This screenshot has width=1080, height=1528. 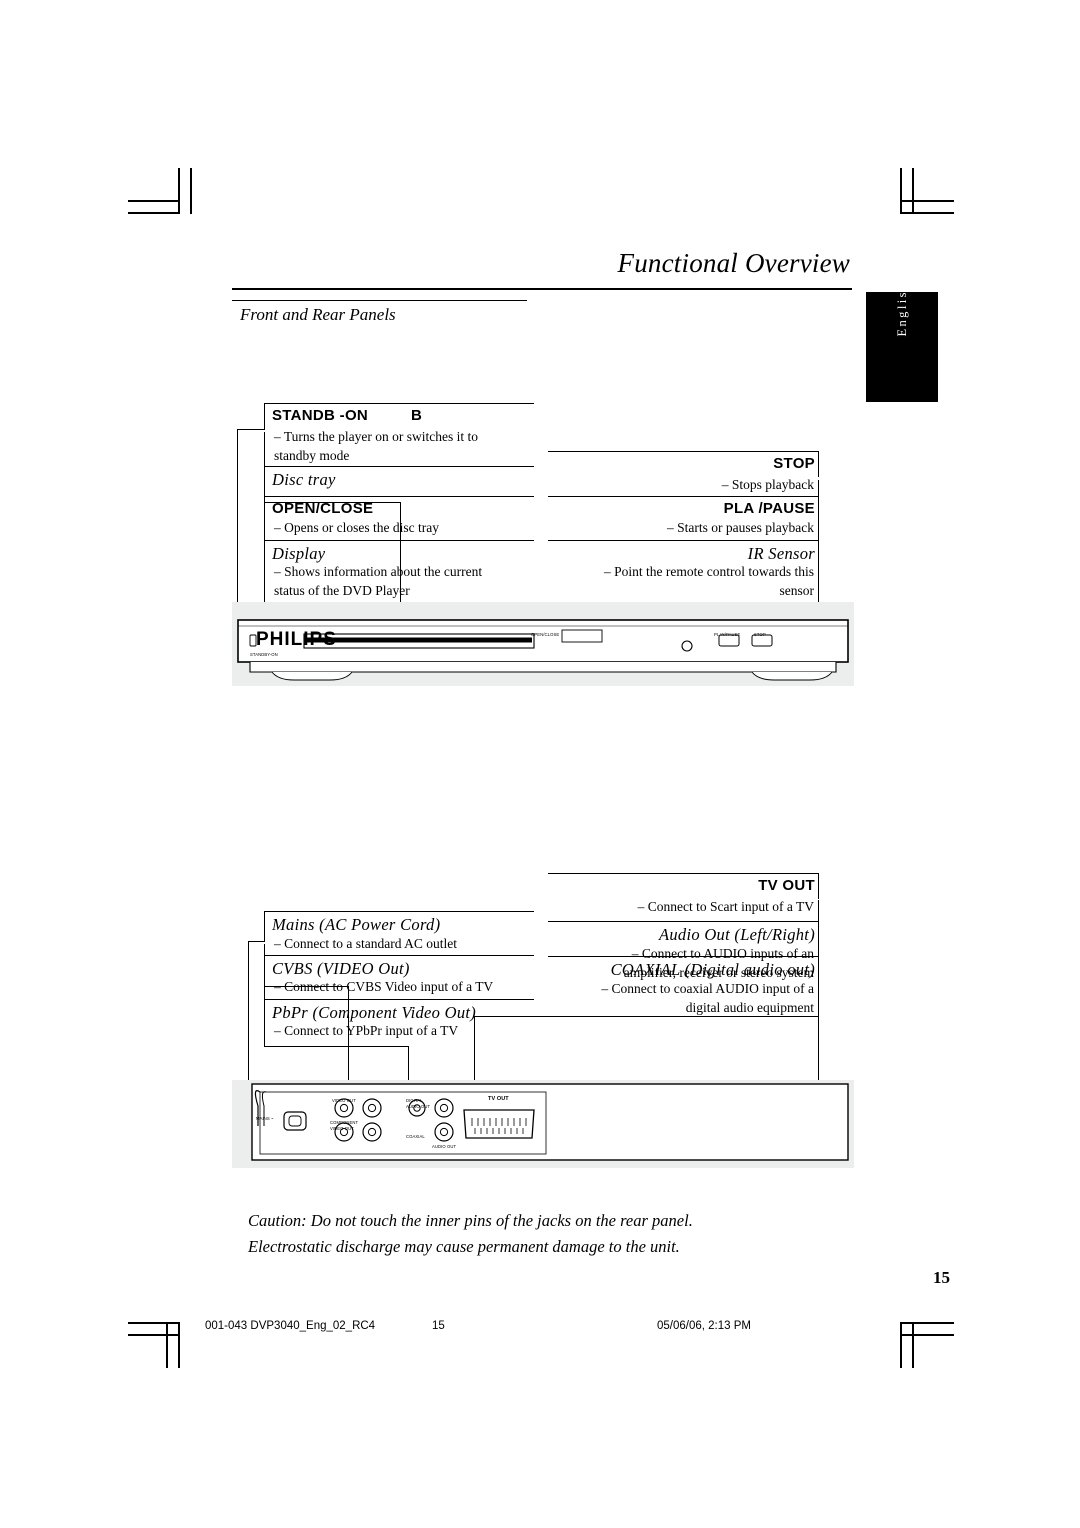 I want to click on callout-display-heading: Display, so click(x=299, y=553).